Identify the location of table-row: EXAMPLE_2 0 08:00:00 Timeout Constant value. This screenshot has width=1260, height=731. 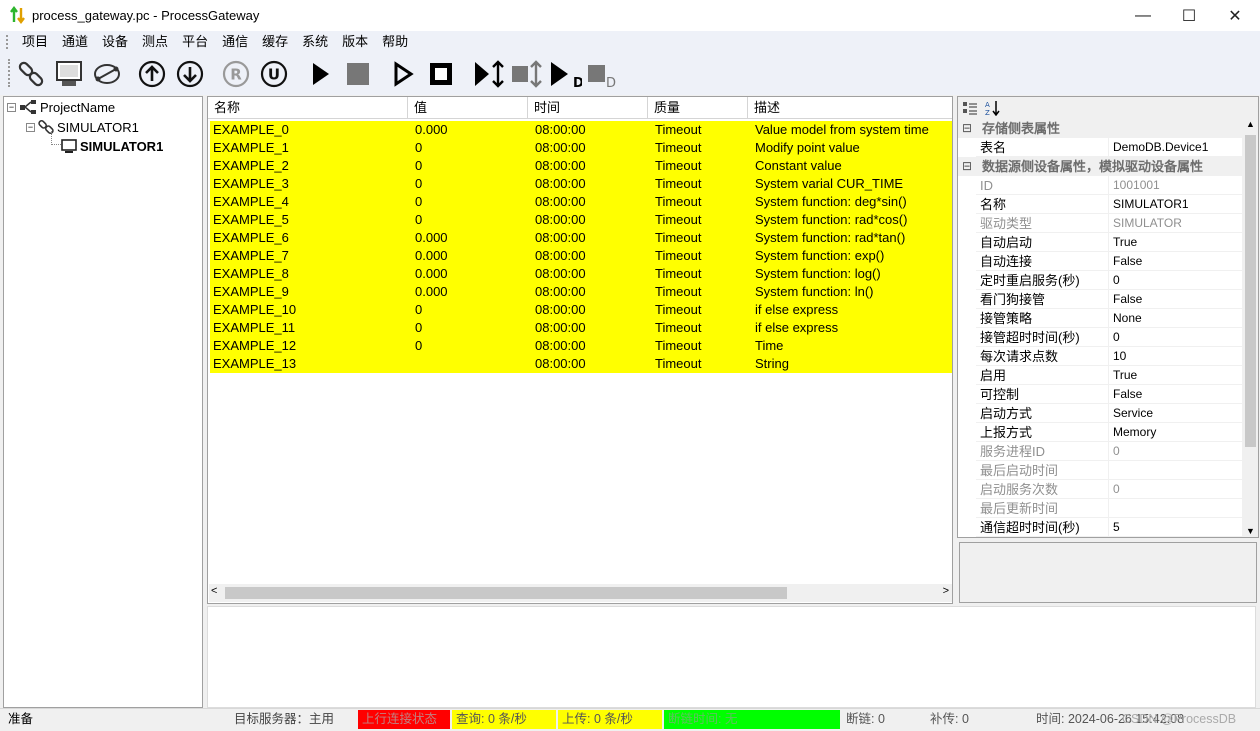
(581, 166).